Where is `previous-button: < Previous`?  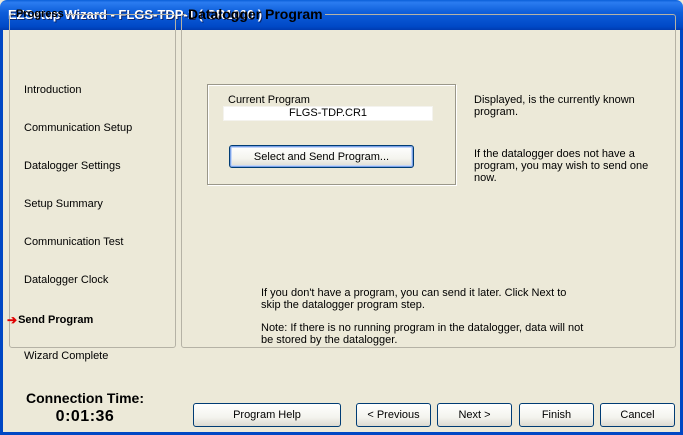 previous-button: < Previous is located at coordinates (393, 415).